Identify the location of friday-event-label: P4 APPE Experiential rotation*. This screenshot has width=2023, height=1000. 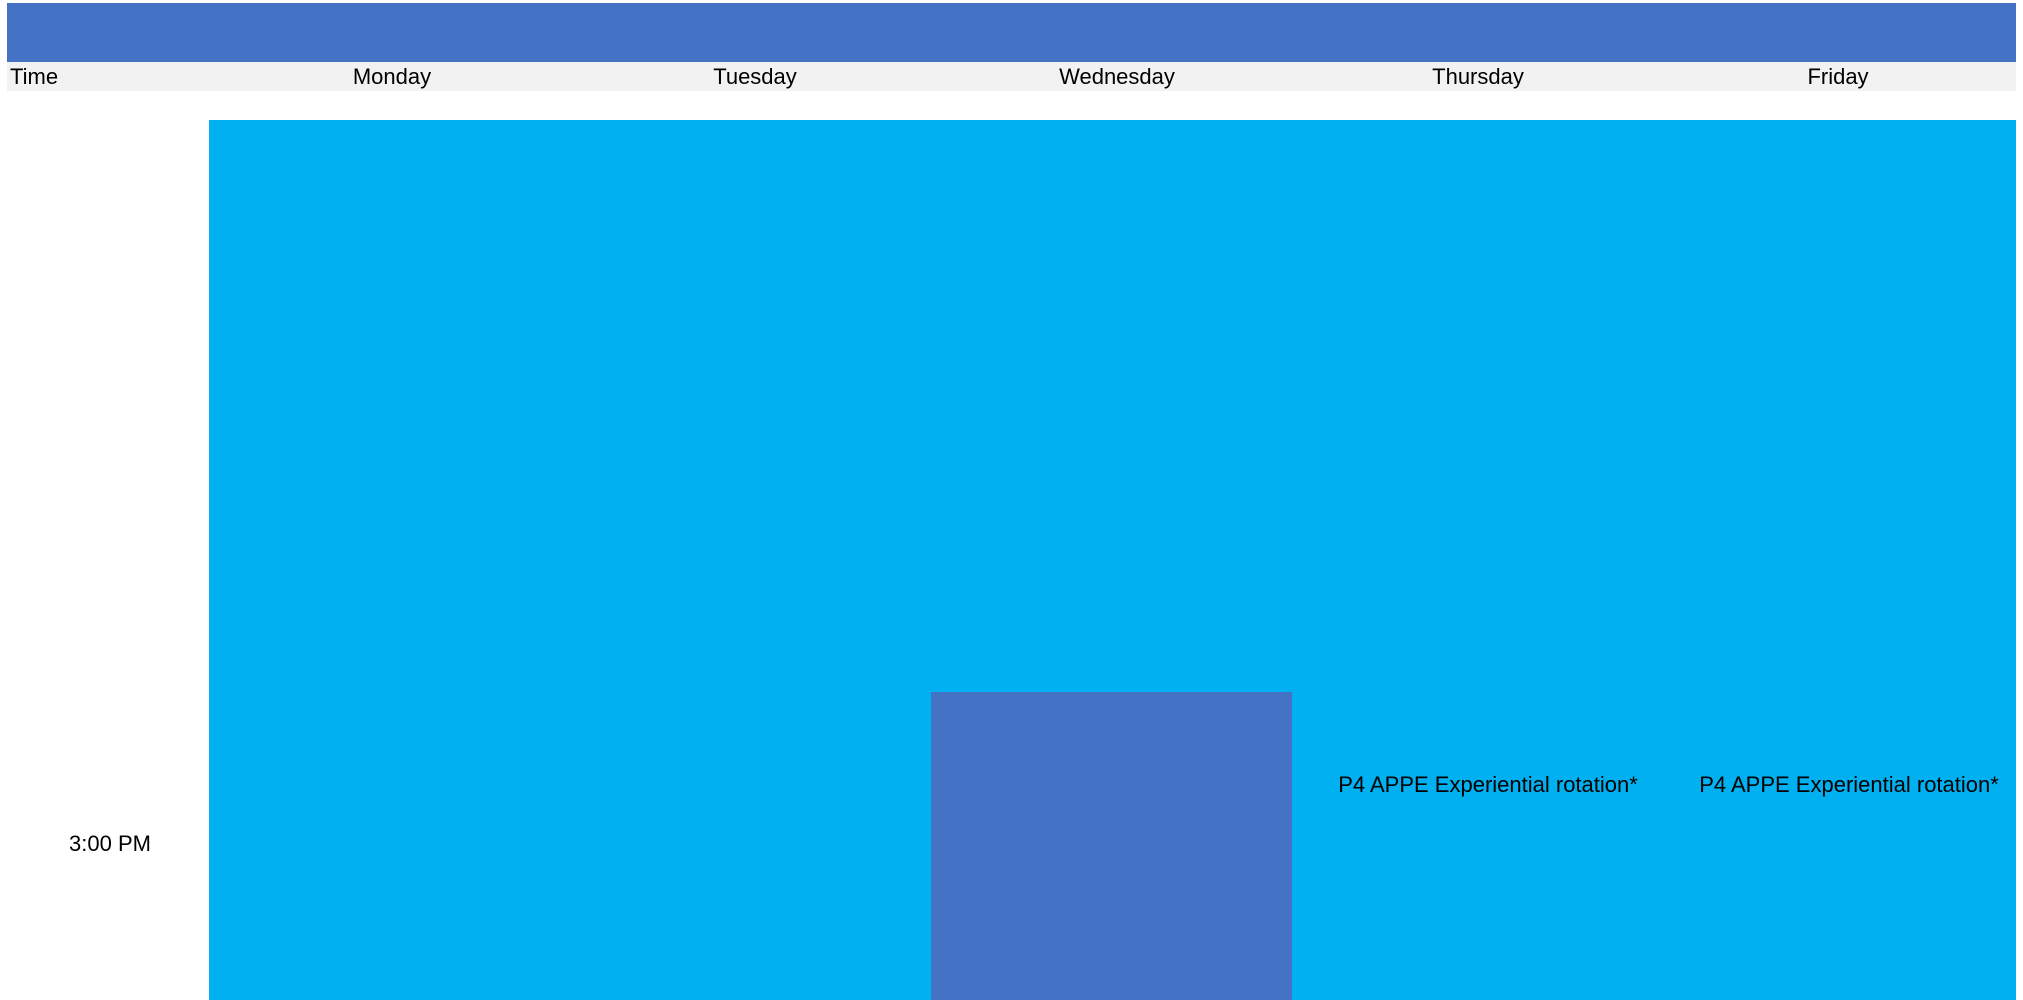
(1849, 784).